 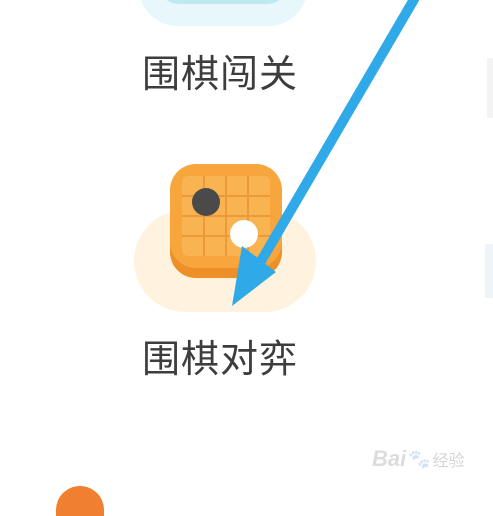 I want to click on paw-icon: 🐾, so click(x=419, y=459).